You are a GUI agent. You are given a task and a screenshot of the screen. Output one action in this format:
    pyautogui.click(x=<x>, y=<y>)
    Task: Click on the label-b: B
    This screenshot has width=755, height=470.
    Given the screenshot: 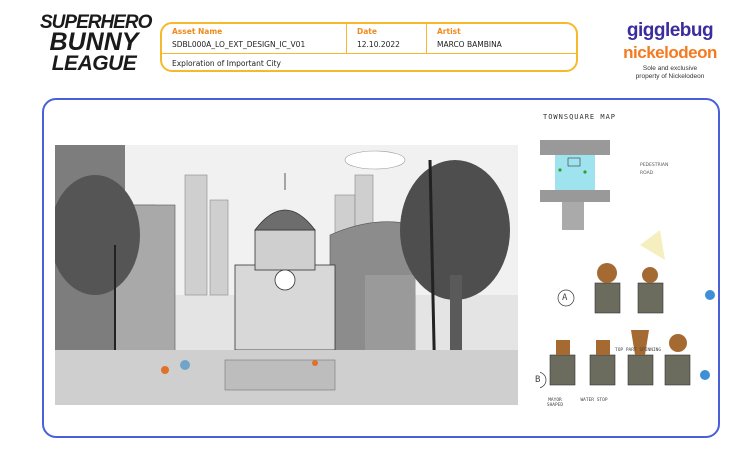 What is the action you would take?
    pyautogui.click(x=538, y=380)
    